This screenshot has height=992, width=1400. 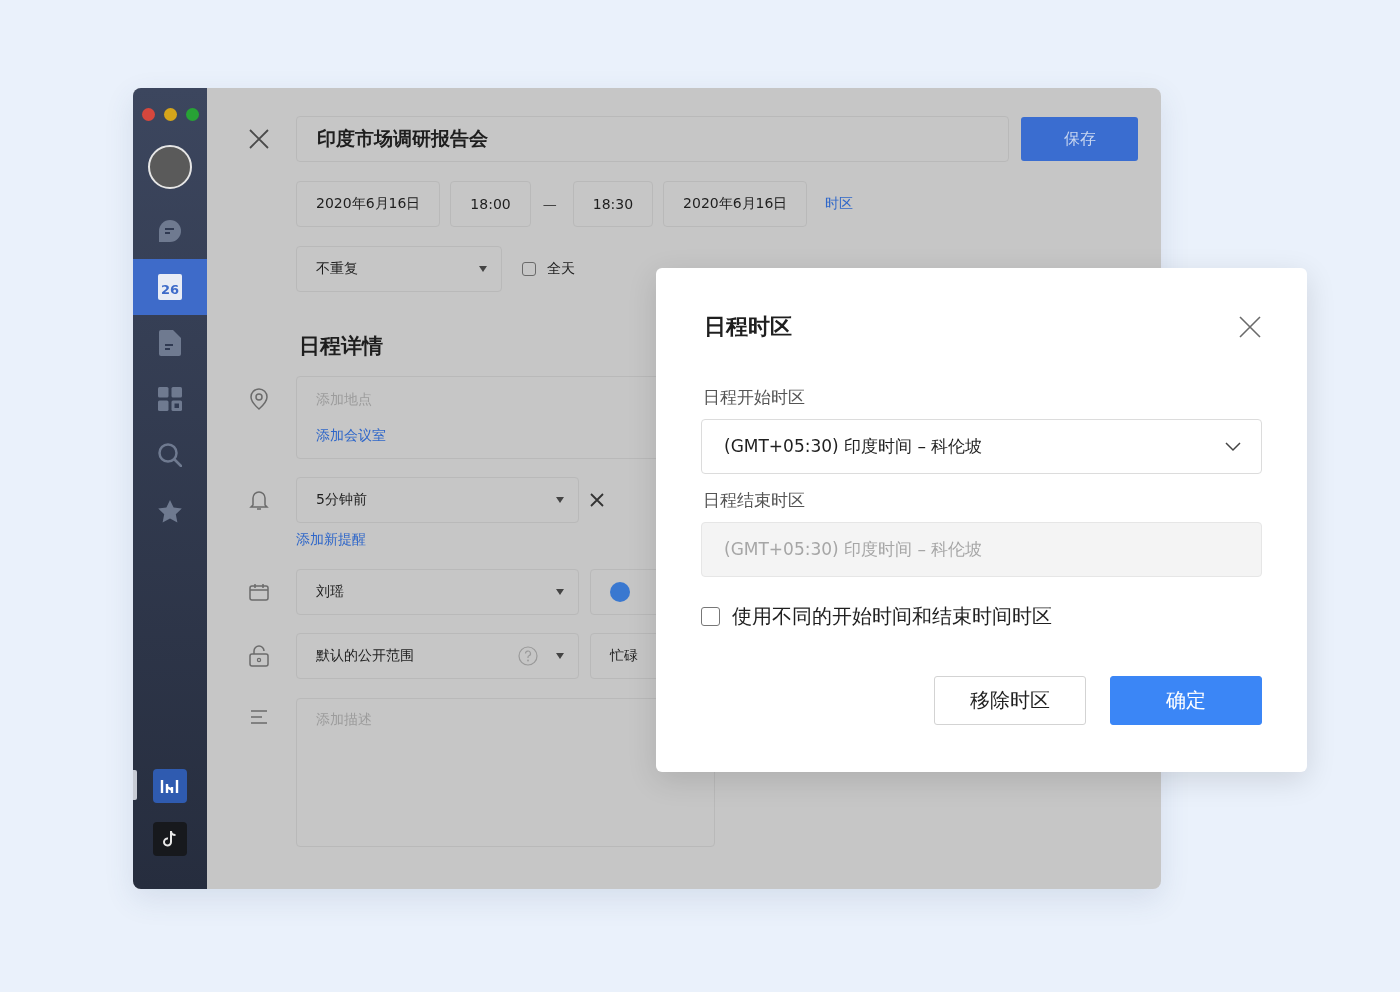 I want to click on sidebar-handle, so click(x=135, y=785).